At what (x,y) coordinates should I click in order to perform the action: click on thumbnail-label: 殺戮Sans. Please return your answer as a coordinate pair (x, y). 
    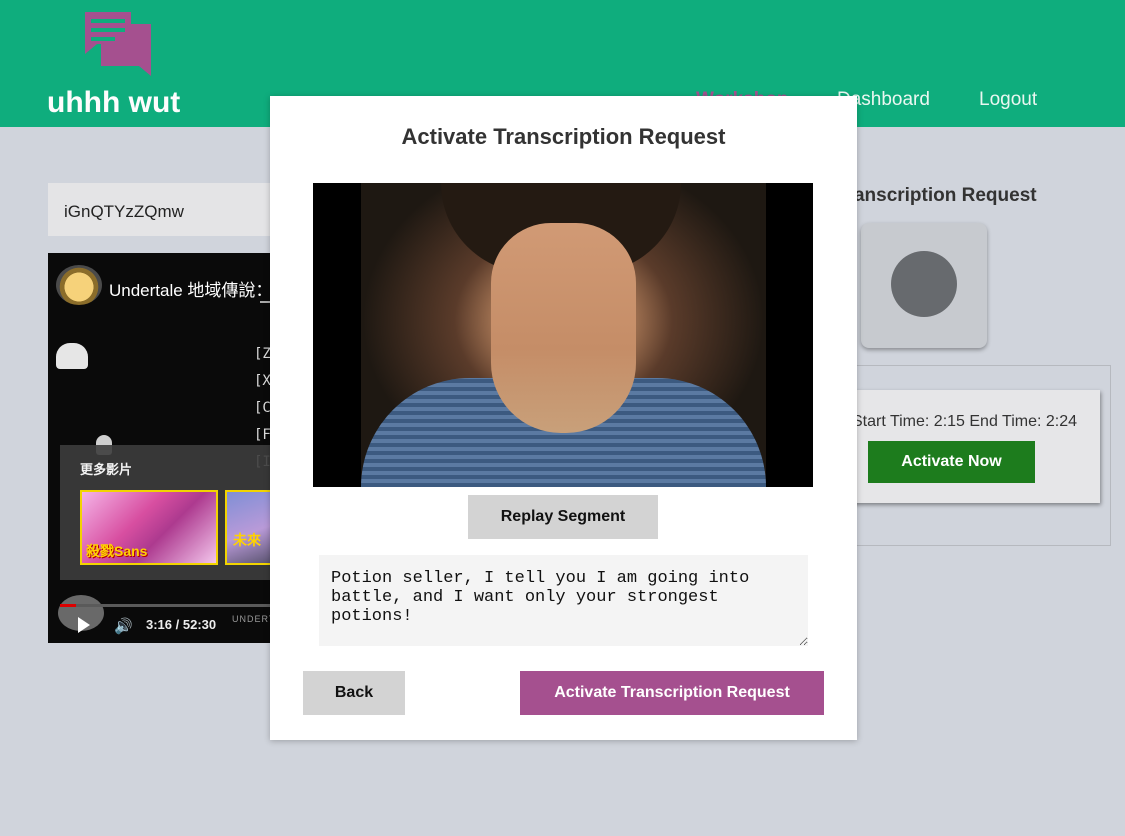
    Looking at the image, I should click on (117, 551).